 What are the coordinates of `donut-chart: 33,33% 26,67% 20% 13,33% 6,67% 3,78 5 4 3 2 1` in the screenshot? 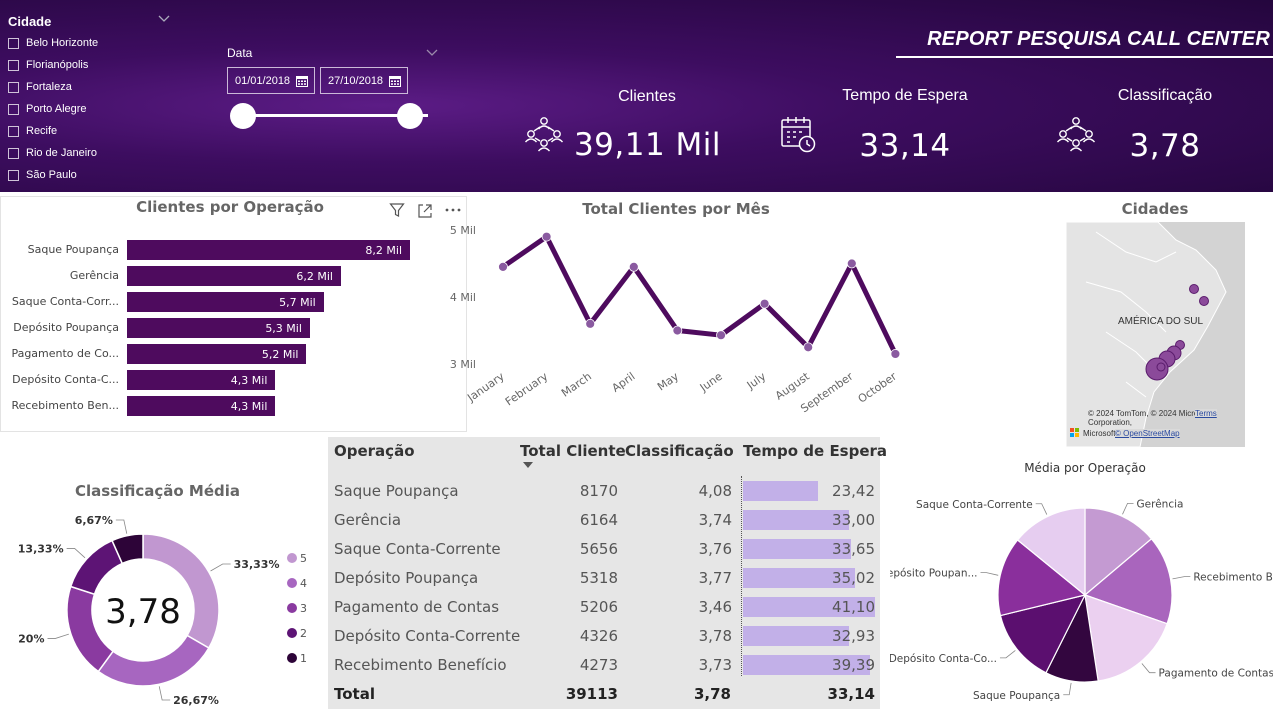 It's located at (162, 610).